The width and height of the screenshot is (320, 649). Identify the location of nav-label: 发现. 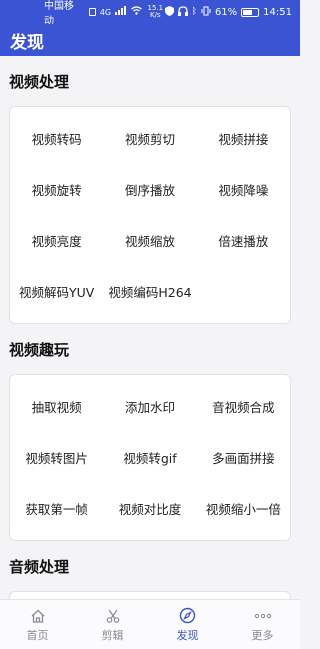
(187, 635).